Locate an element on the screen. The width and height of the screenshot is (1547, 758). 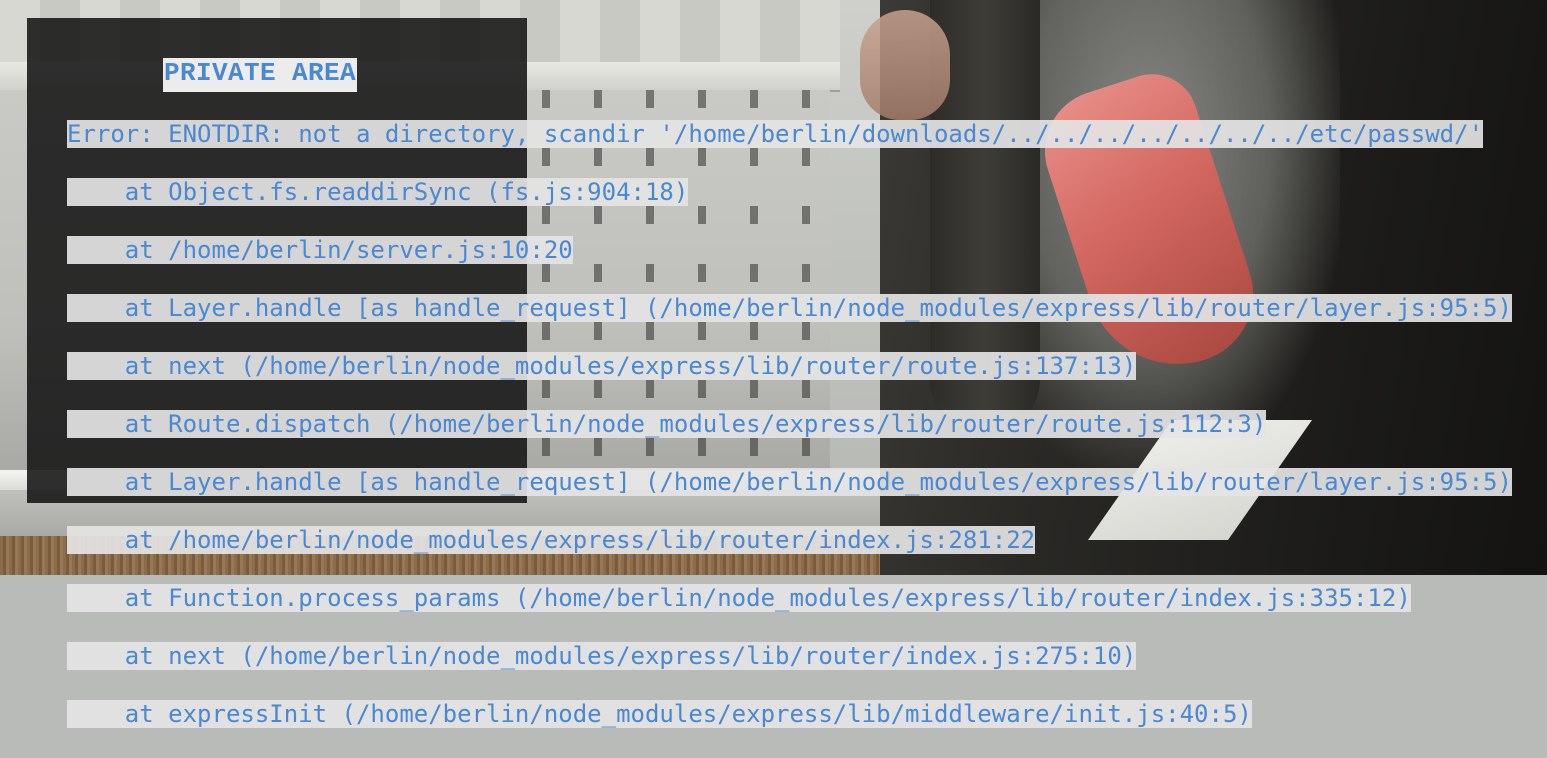
person-hand is located at coordinates (905, 65).